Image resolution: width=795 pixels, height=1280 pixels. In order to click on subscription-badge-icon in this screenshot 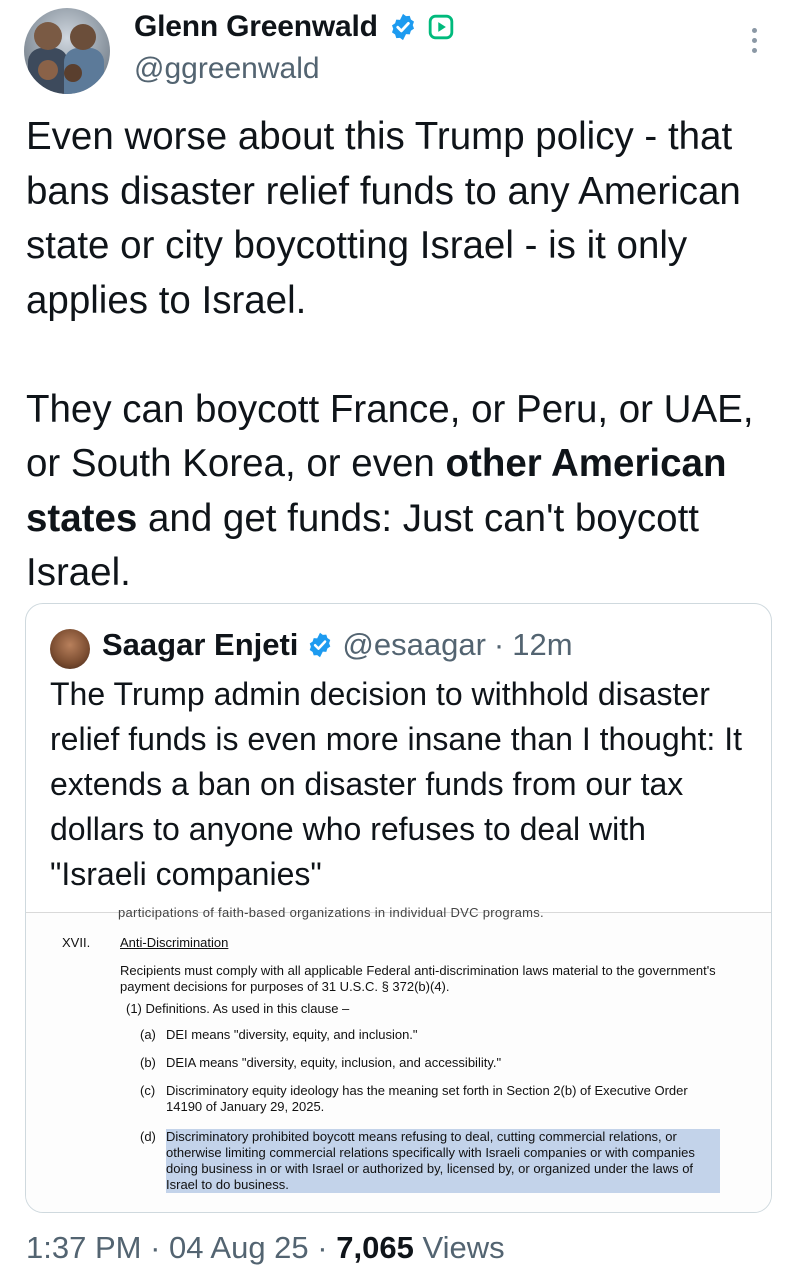, I will do `click(441, 27)`.